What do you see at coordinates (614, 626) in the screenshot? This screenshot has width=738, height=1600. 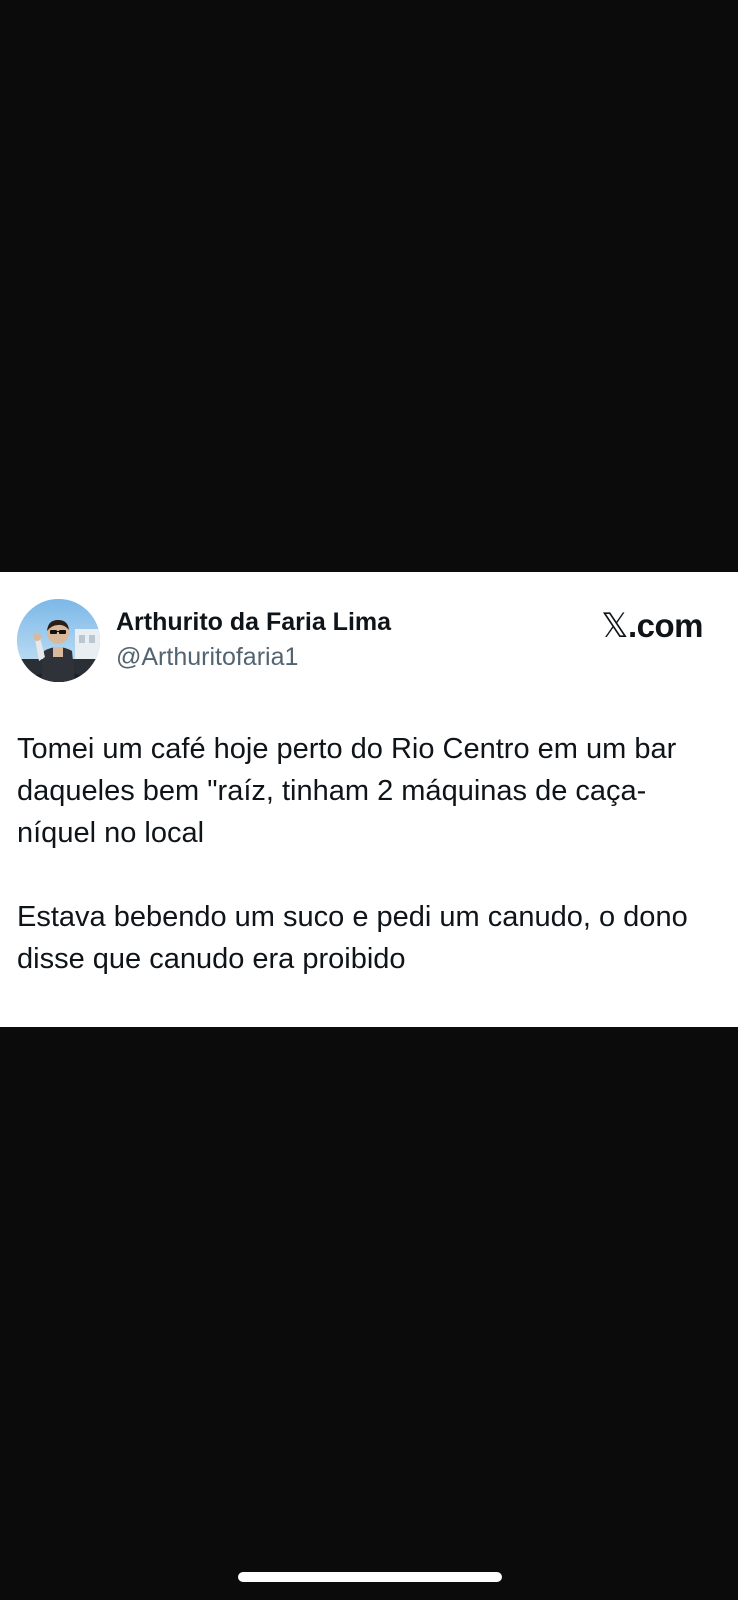 I see `x-logo-icon: 𝕏` at bounding box center [614, 626].